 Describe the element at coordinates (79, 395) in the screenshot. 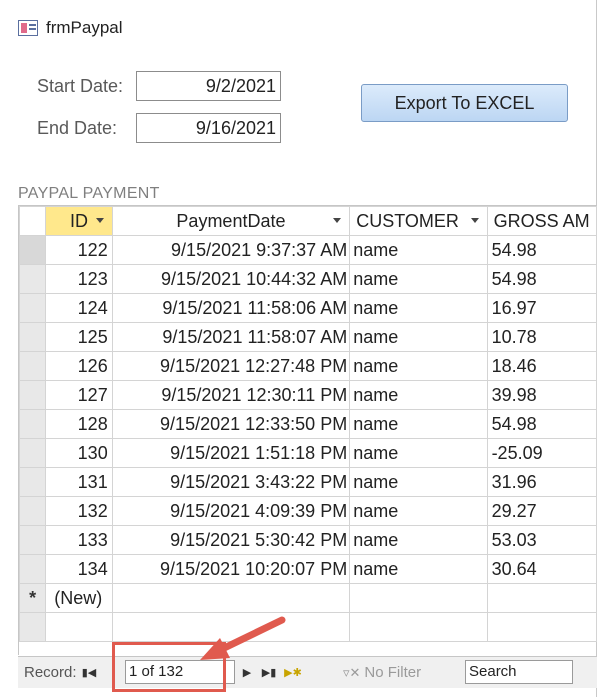

I see `cell-id: 127` at that location.